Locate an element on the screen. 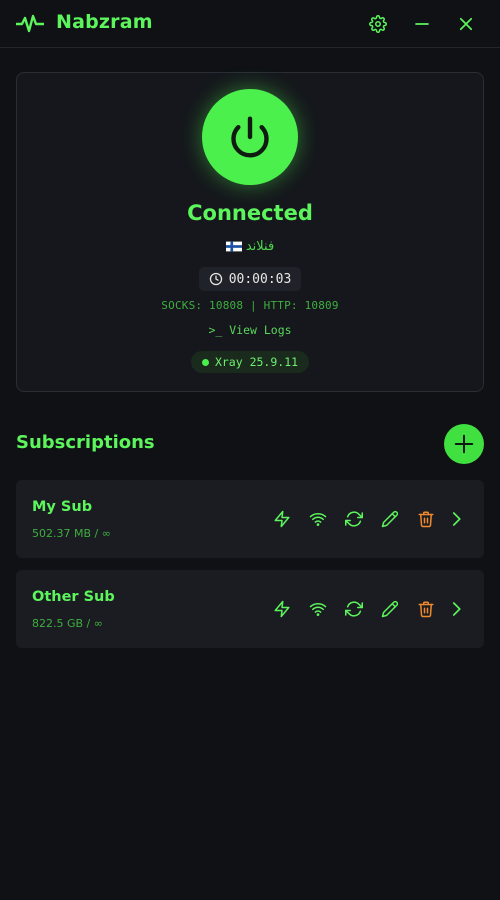 Image resolution: width=500 pixels, height=900 pixels. settings-button is located at coordinates (378, 24).